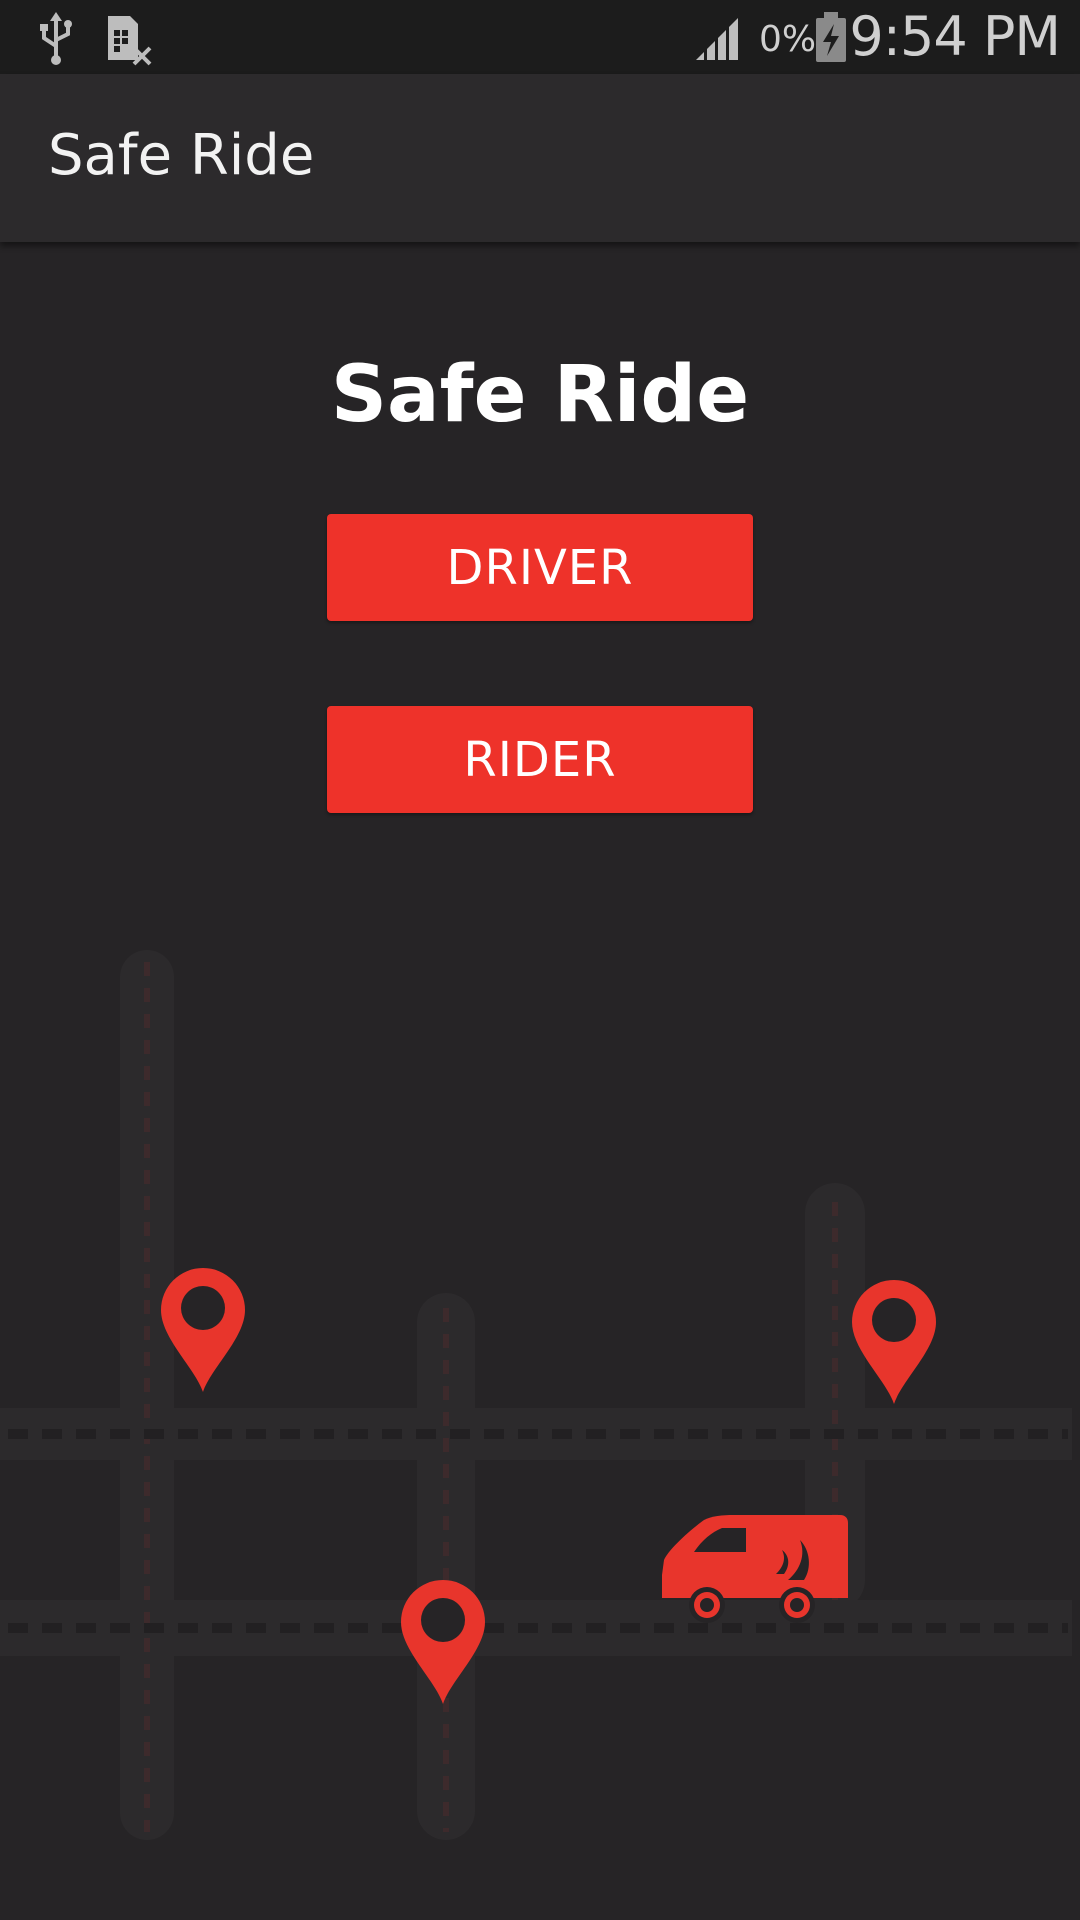 This screenshot has height=1920, width=1080. I want to click on app-bar: Safe Ride, so click(540, 158).